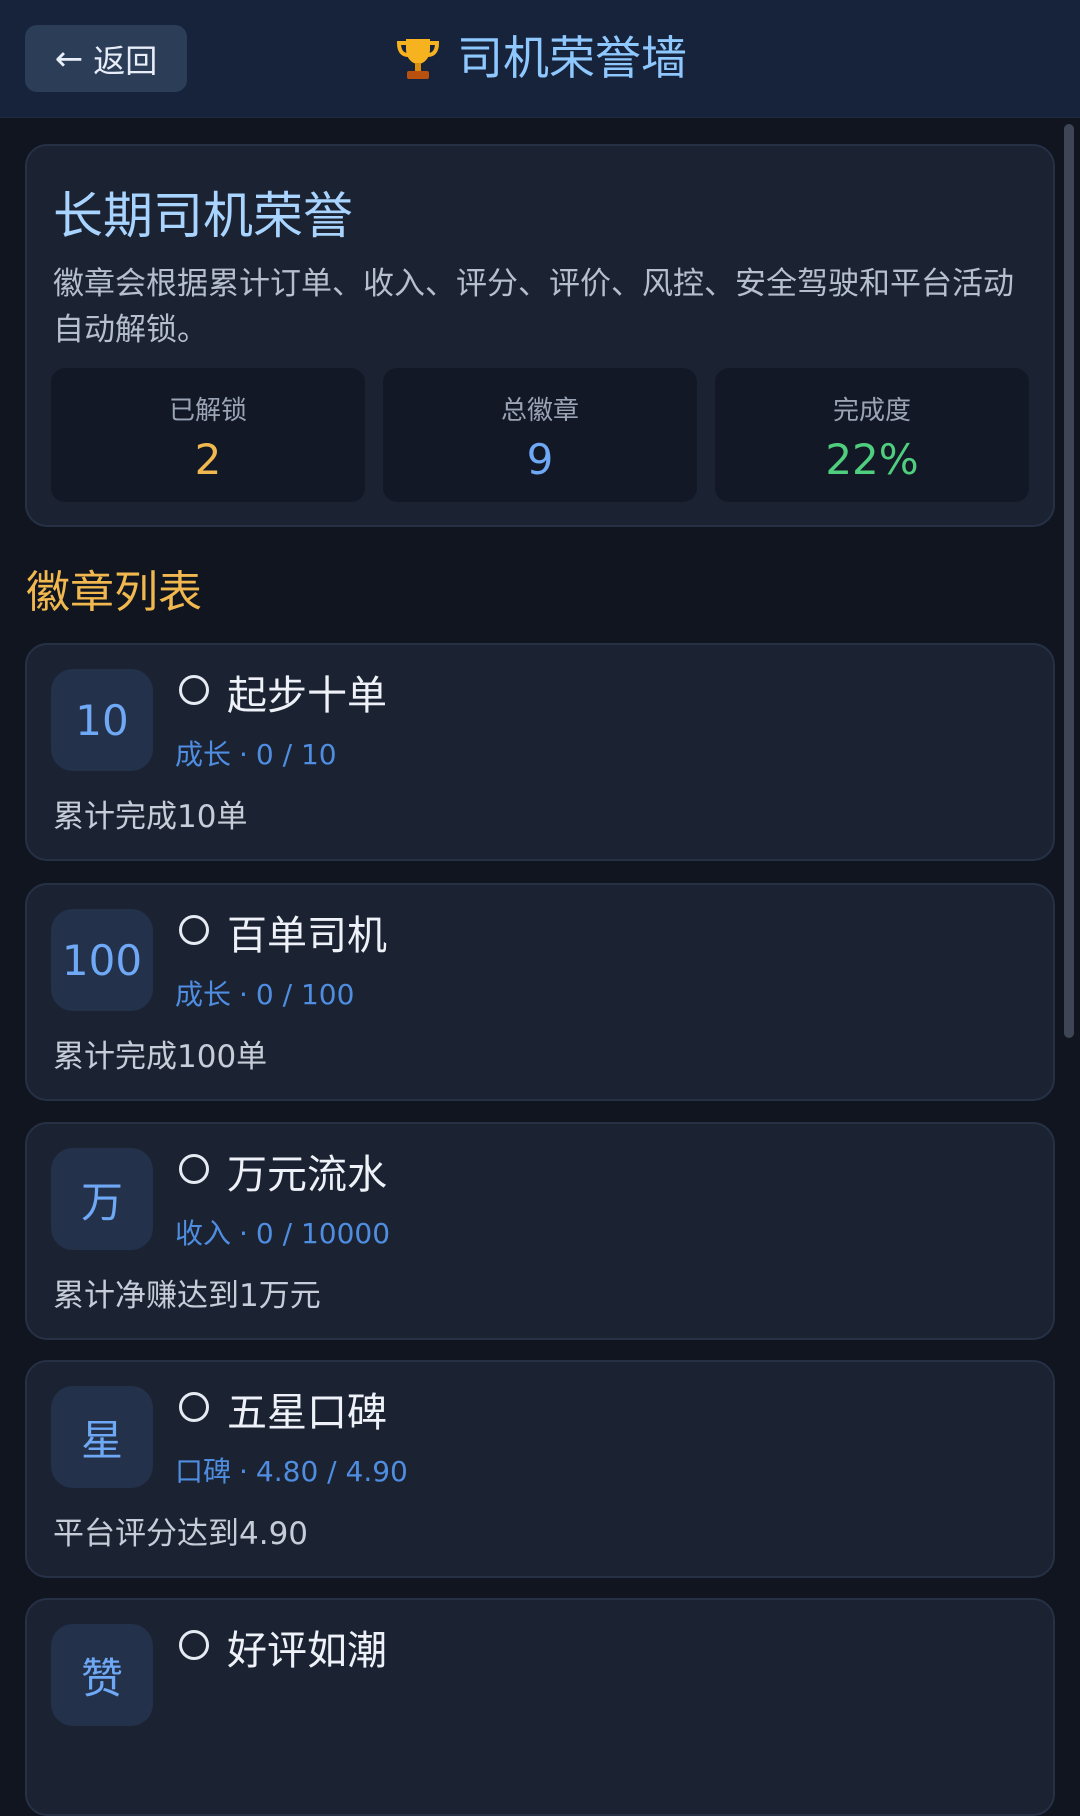  What do you see at coordinates (307, 1651) in the screenshot?
I see `badge-name: 好评如潮` at bounding box center [307, 1651].